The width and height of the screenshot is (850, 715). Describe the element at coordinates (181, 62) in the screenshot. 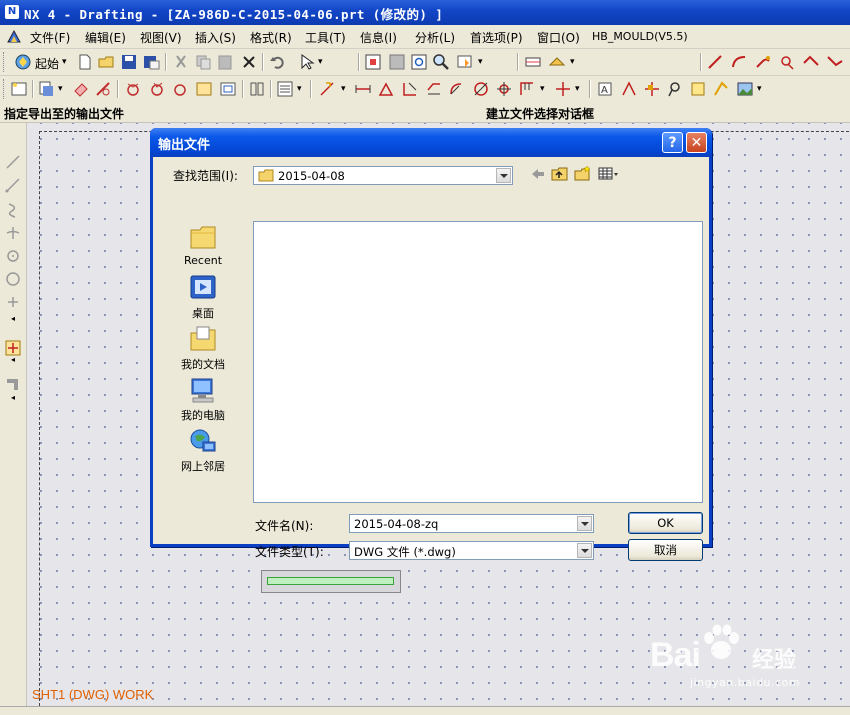

I see `cut-icon` at that location.